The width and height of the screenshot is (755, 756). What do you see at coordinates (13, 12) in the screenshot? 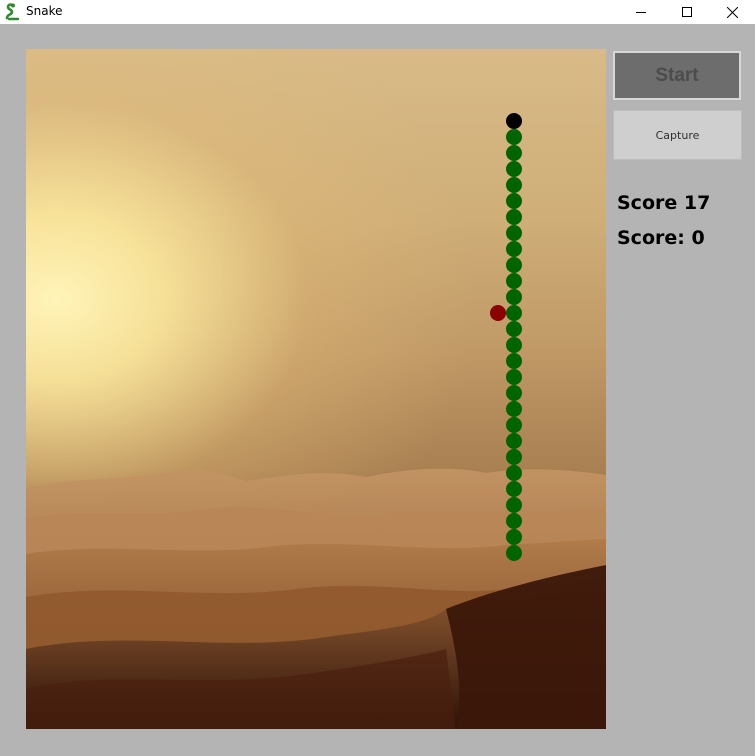
I see `snake-app-icon` at bounding box center [13, 12].